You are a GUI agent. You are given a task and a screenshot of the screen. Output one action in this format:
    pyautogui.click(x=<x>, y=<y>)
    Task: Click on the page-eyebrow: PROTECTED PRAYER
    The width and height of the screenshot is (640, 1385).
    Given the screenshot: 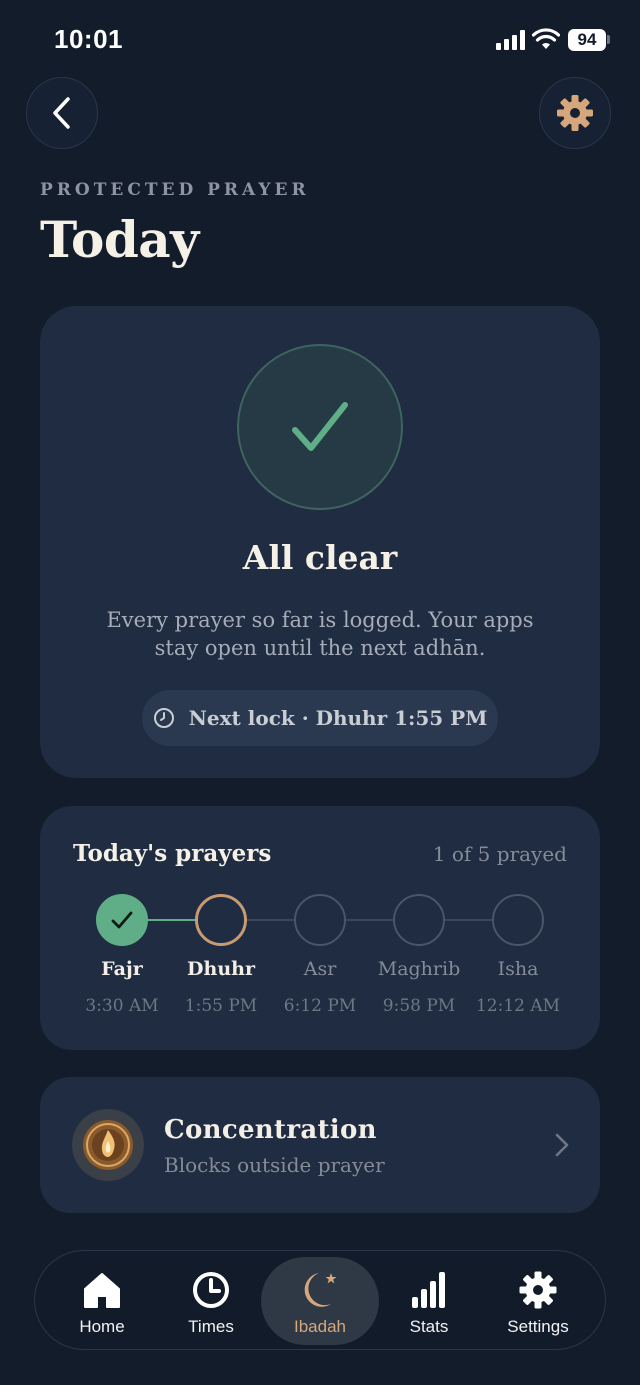 What is the action you would take?
    pyautogui.click(x=175, y=190)
    